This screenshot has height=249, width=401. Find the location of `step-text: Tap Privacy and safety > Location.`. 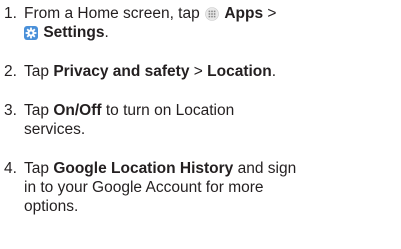

step-text: Tap Privacy and safety > Location. is located at coordinates (209, 71).